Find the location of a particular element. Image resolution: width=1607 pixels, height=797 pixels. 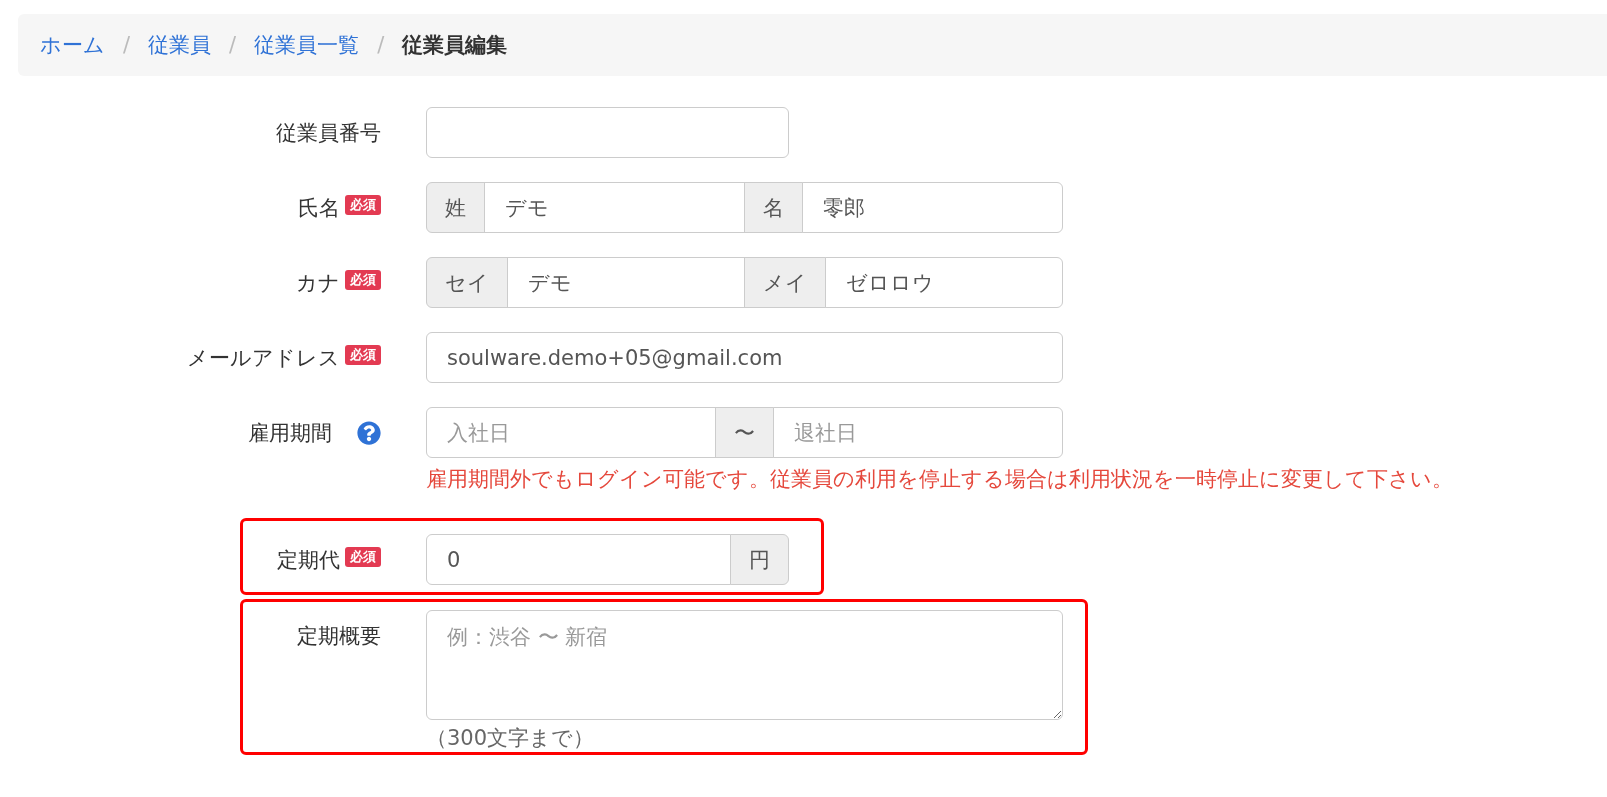

char-limit-note: （300文字まで） is located at coordinates (510, 738).